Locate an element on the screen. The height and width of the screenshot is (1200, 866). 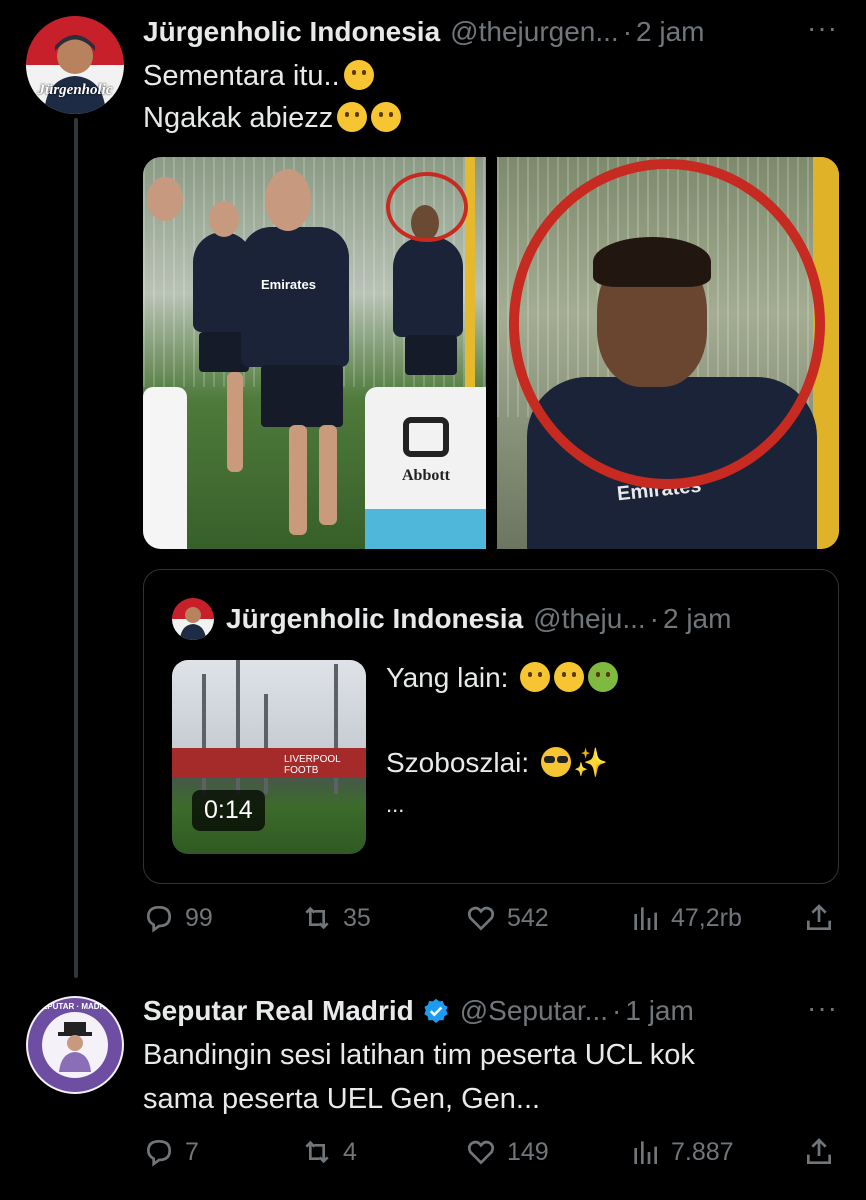
nauseated-face-emoji-icon is located at coordinates (603, 677).